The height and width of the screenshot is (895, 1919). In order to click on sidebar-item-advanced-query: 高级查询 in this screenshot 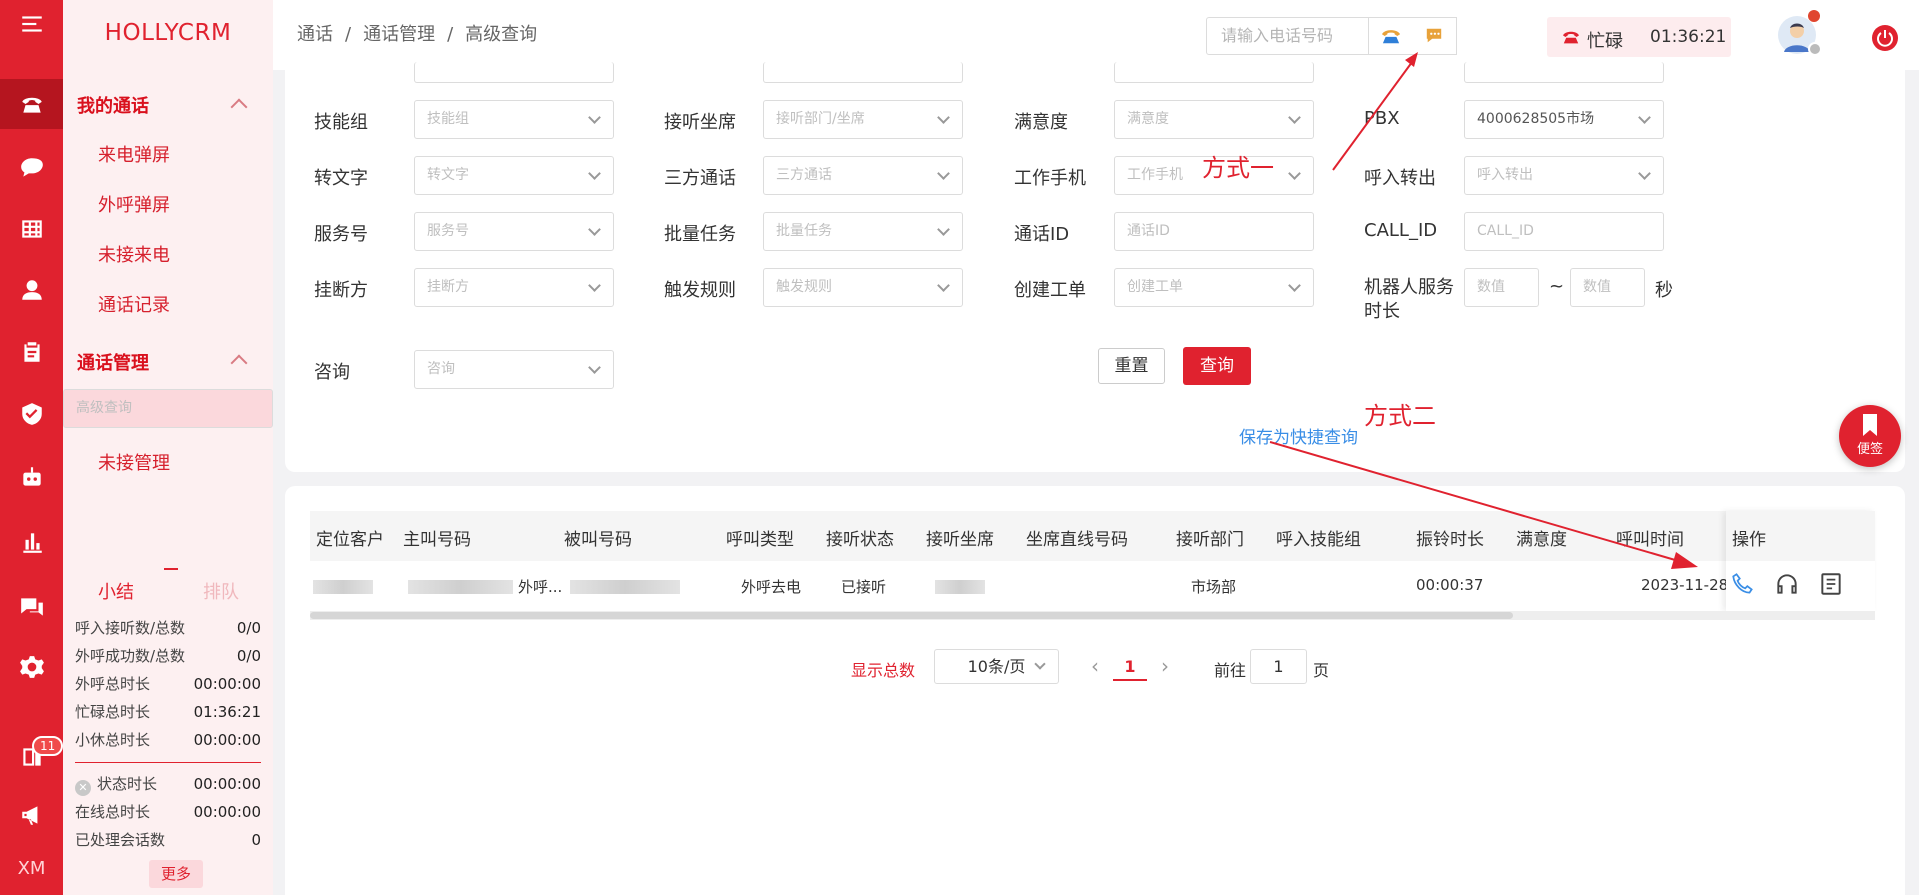, I will do `click(168, 408)`.